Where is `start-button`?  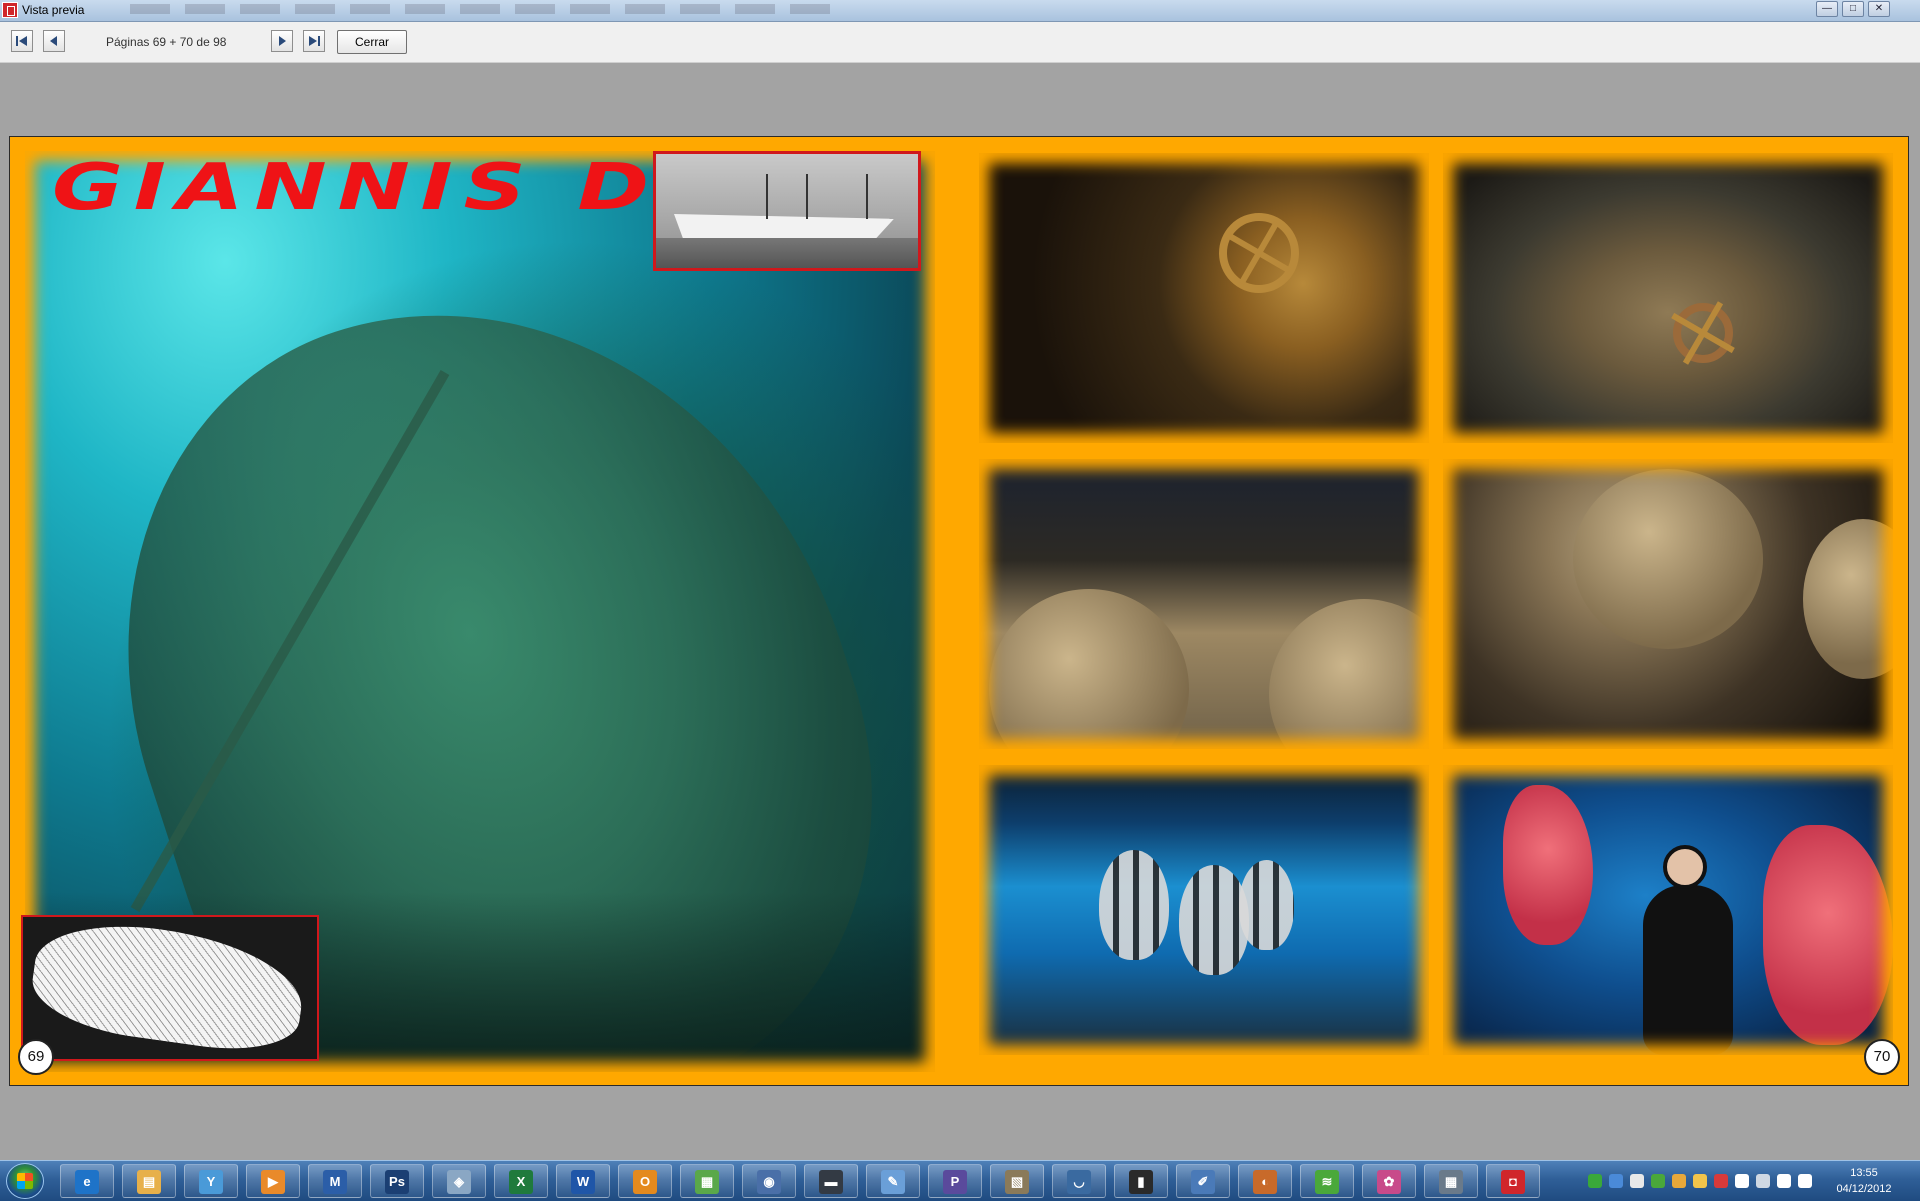 start-button is located at coordinates (25, 1181).